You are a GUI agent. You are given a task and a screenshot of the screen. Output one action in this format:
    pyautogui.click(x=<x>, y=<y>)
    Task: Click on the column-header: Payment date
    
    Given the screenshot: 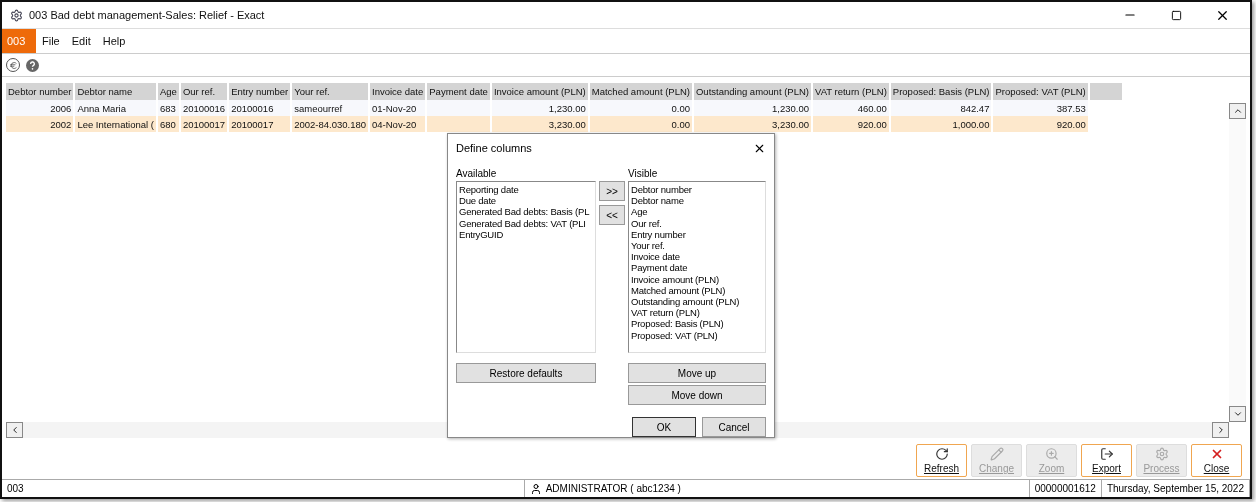 What is the action you would take?
    pyautogui.click(x=458, y=91)
    